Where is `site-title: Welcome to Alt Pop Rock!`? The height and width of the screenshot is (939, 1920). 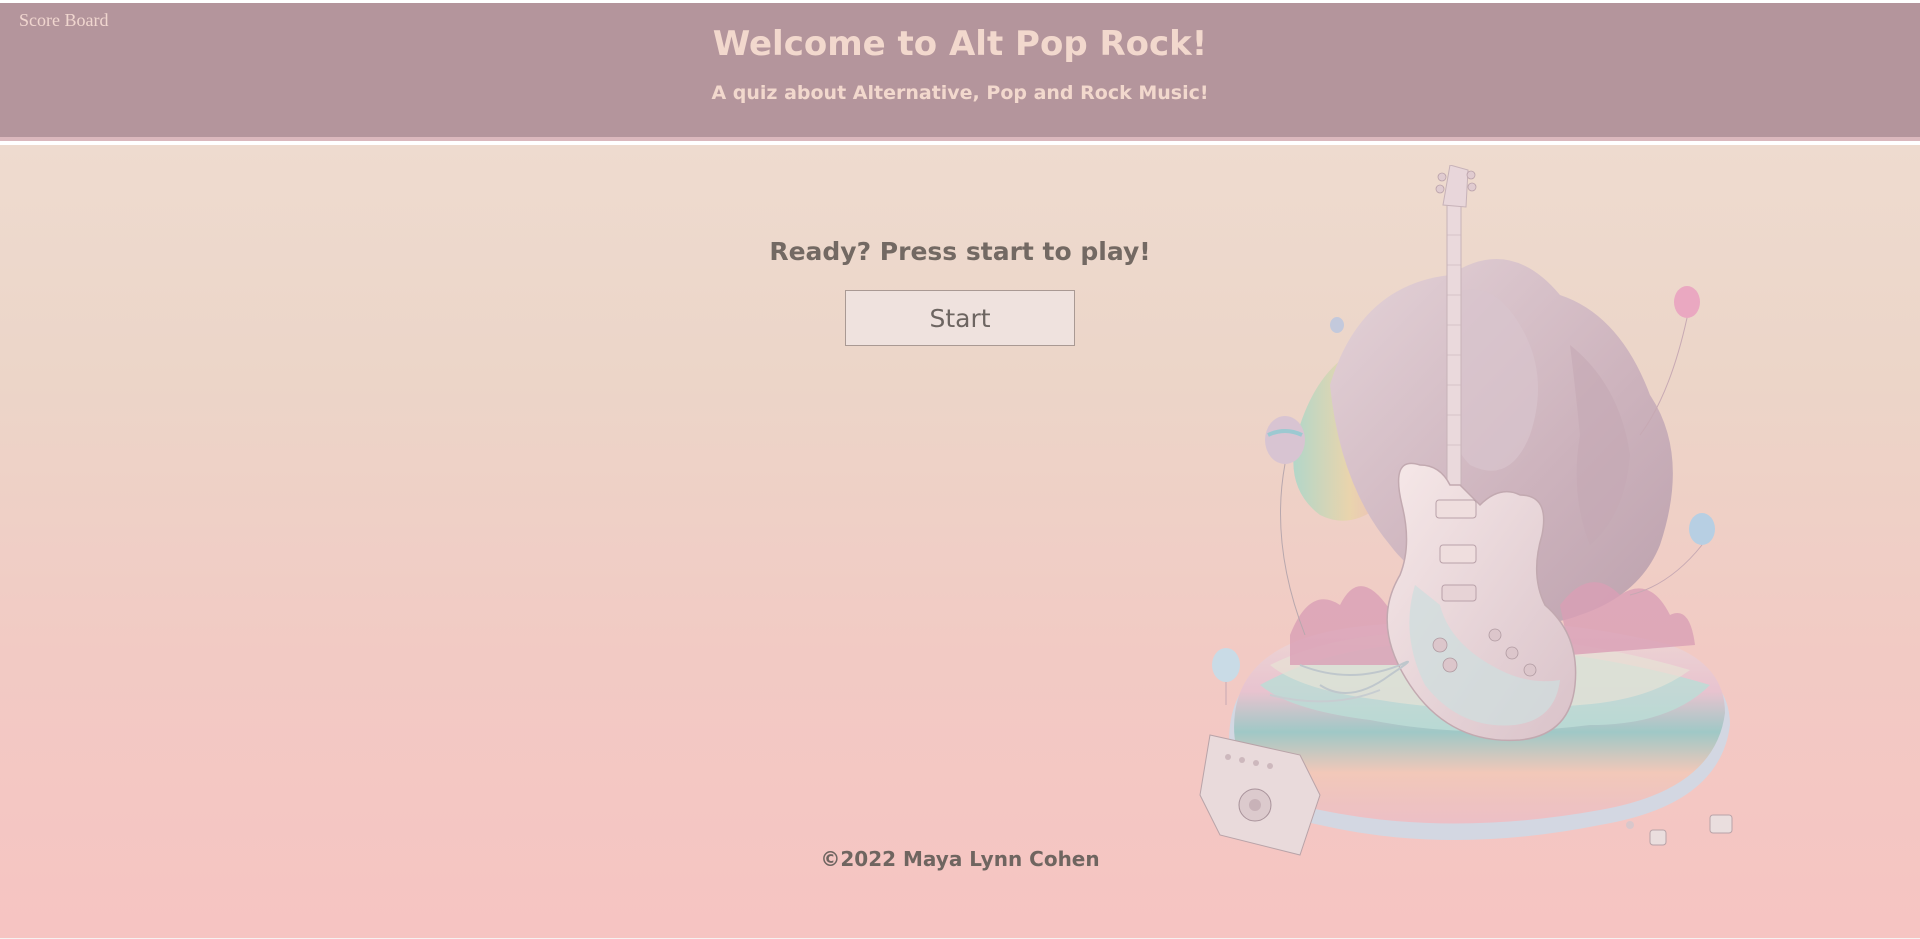
site-title: Welcome to Alt Pop Rock! is located at coordinates (960, 44).